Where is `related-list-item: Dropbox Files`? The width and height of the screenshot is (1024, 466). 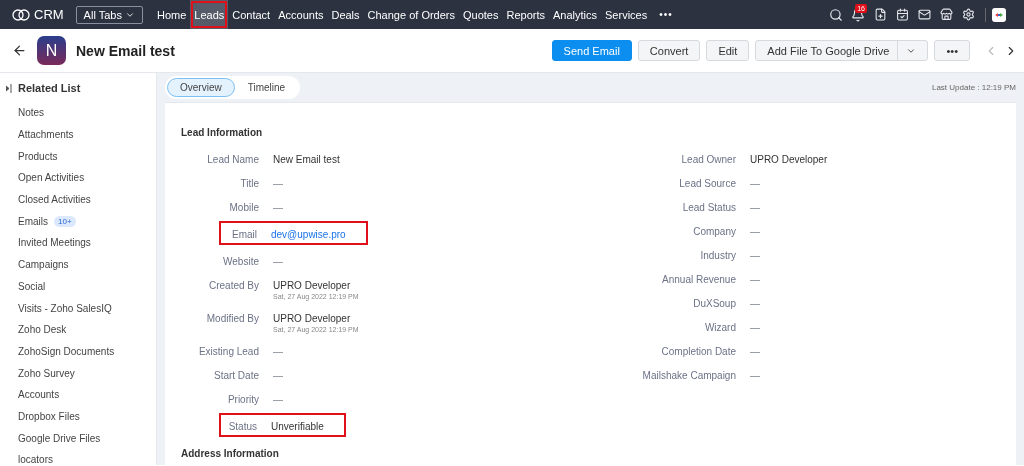
related-list-item: Dropbox Files is located at coordinates (49, 416).